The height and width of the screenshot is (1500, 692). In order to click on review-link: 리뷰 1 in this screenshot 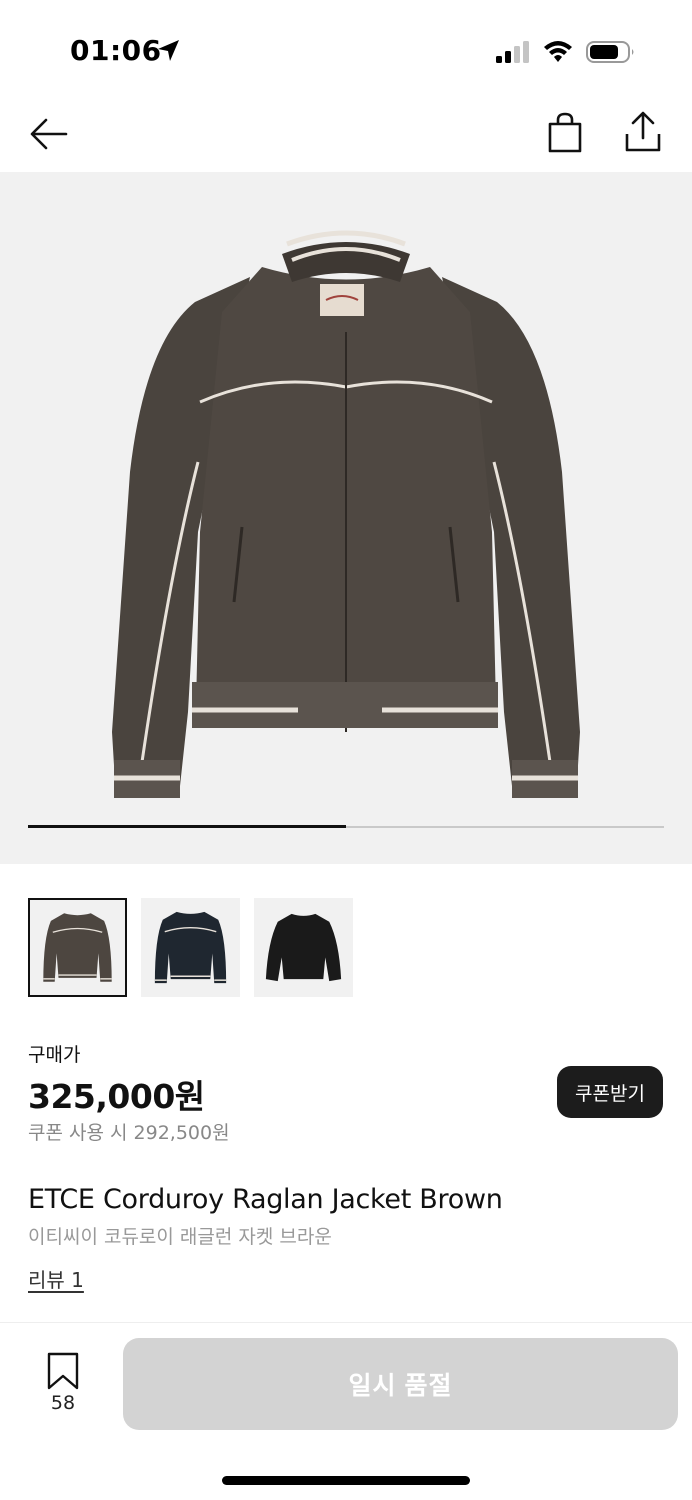, I will do `click(56, 1278)`.